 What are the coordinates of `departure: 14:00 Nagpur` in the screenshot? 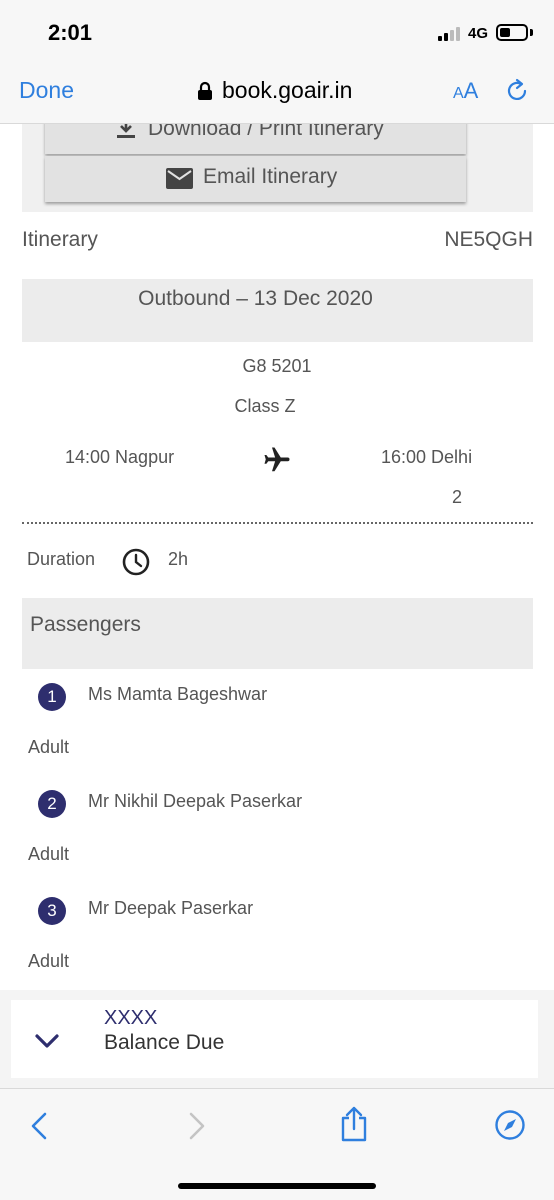 It's located at (120, 457).